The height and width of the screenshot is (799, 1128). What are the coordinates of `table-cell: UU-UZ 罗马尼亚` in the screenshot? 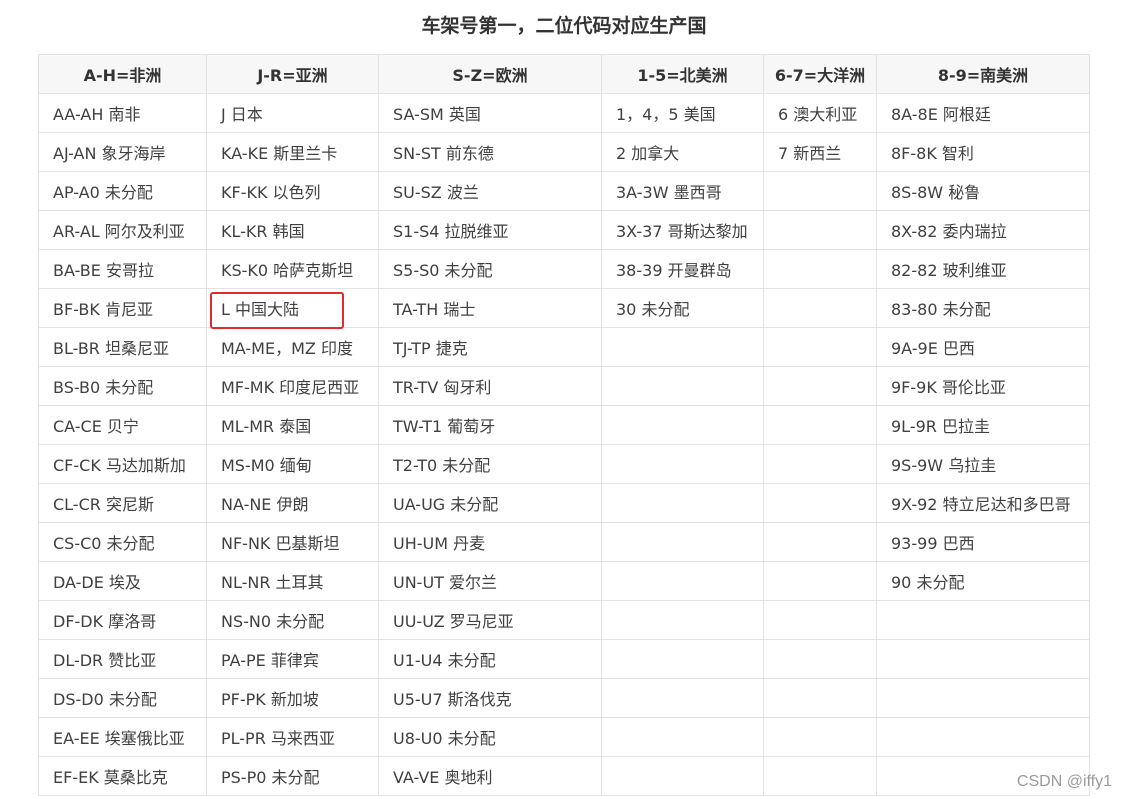 It's located at (490, 620).